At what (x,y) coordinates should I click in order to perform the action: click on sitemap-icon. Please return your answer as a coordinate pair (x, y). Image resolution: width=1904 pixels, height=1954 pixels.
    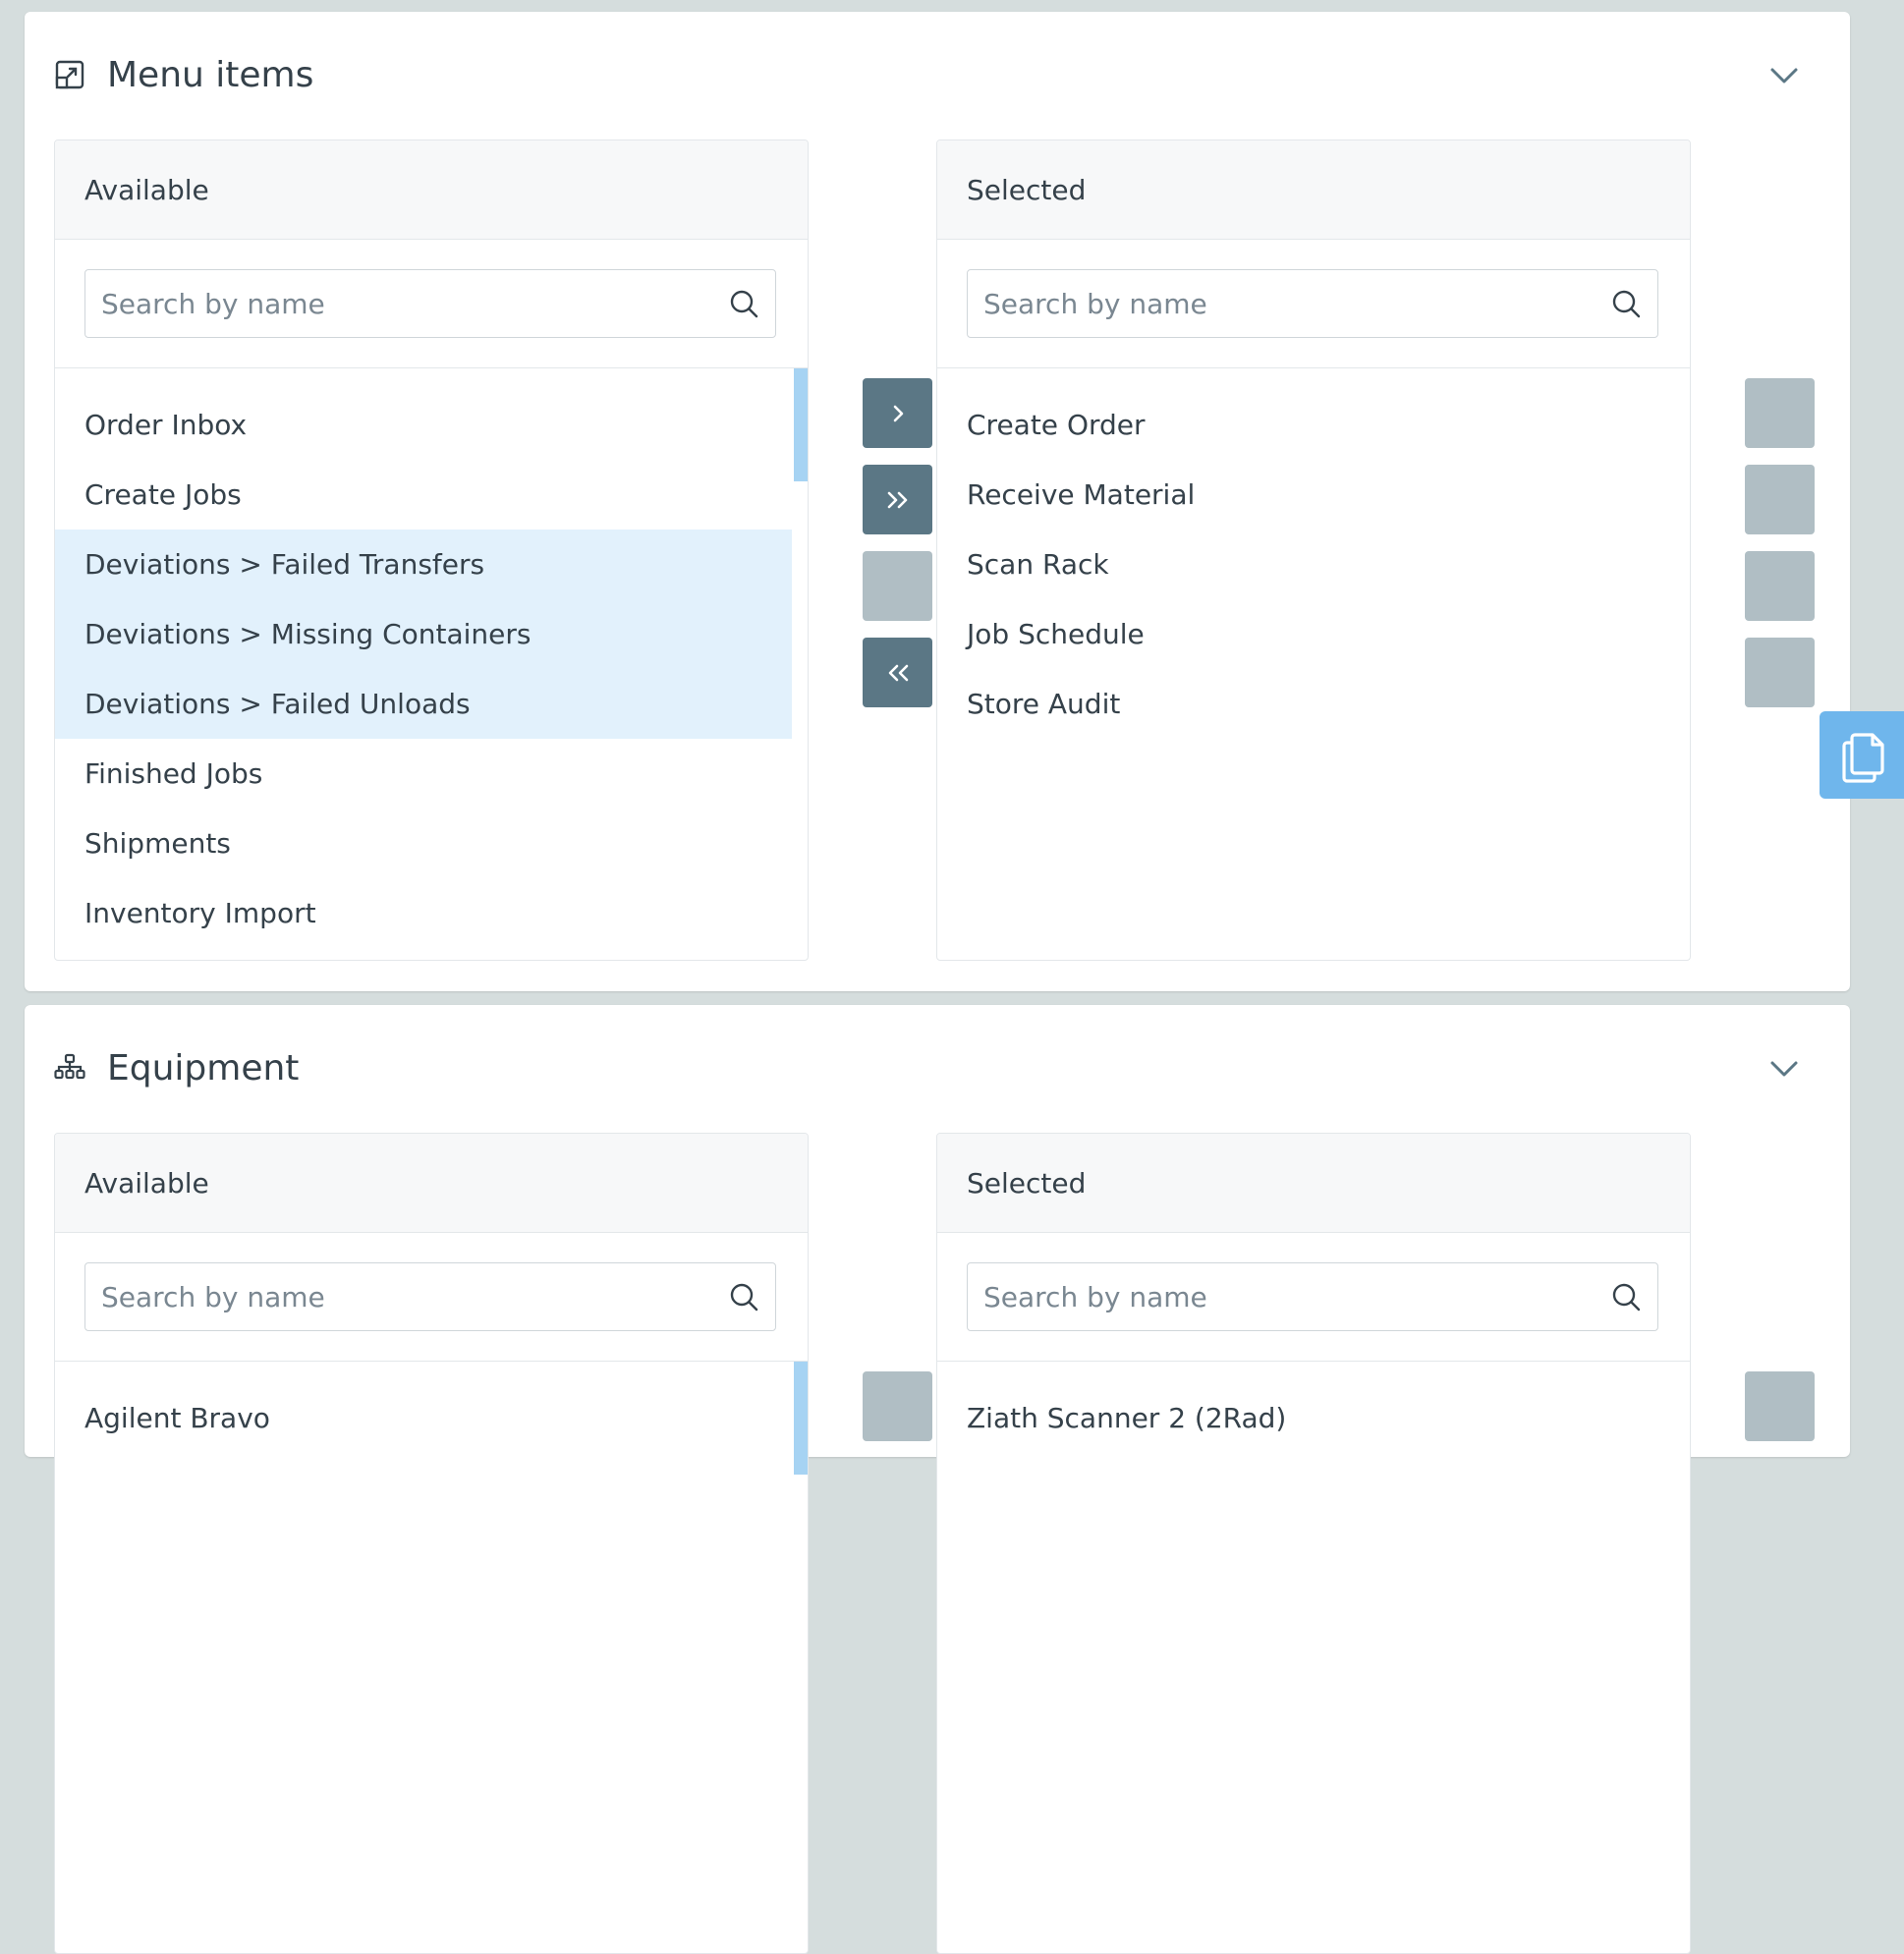
    Looking at the image, I should click on (69, 1066).